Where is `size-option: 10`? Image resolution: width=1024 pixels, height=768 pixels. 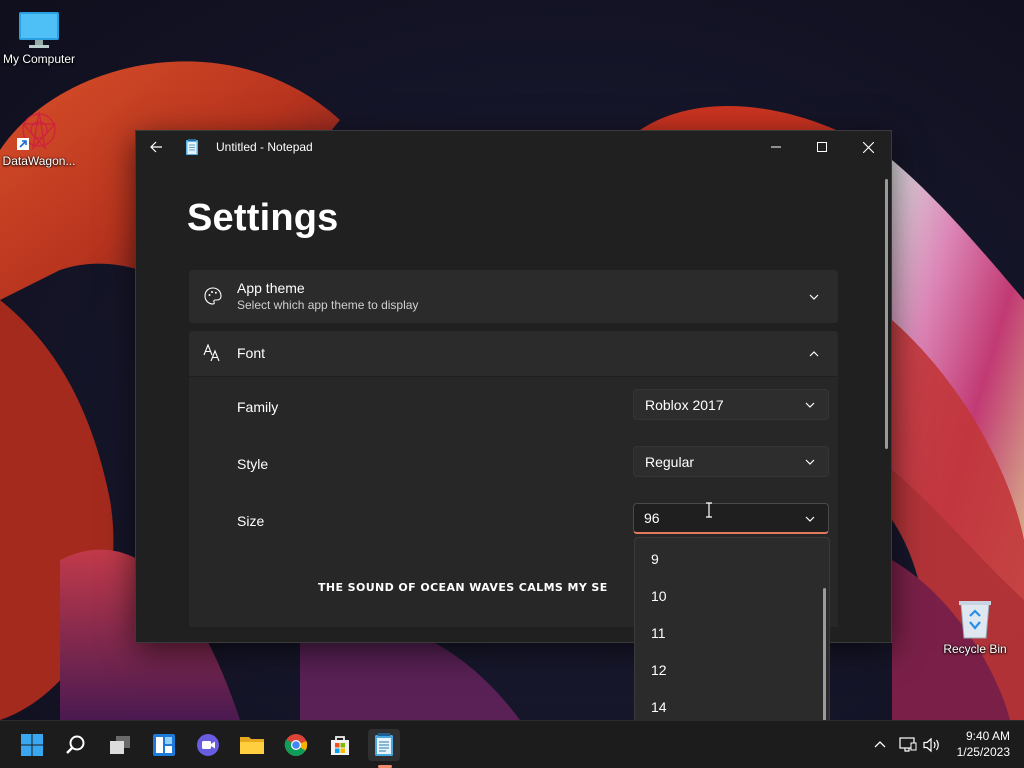 size-option: 10 is located at coordinates (659, 596).